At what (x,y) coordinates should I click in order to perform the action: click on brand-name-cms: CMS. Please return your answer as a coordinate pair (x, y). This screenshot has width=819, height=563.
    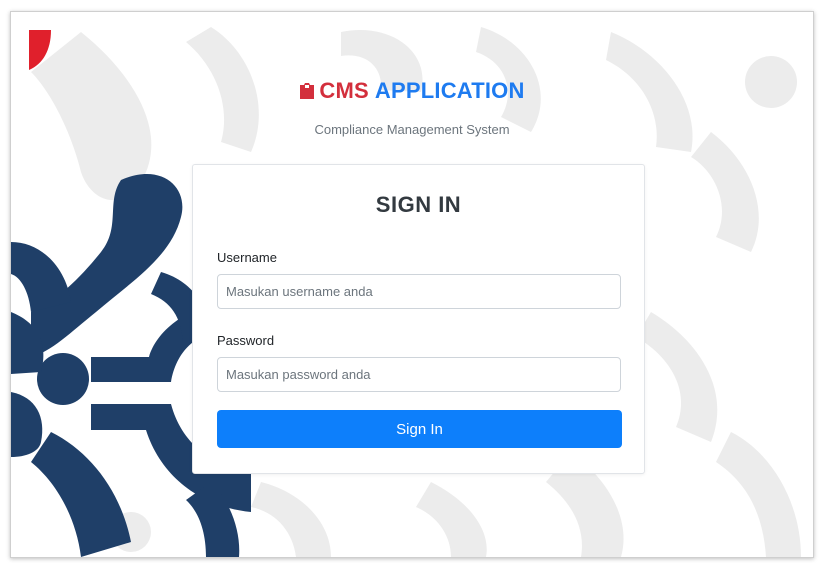
    Looking at the image, I should click on (344, 90).